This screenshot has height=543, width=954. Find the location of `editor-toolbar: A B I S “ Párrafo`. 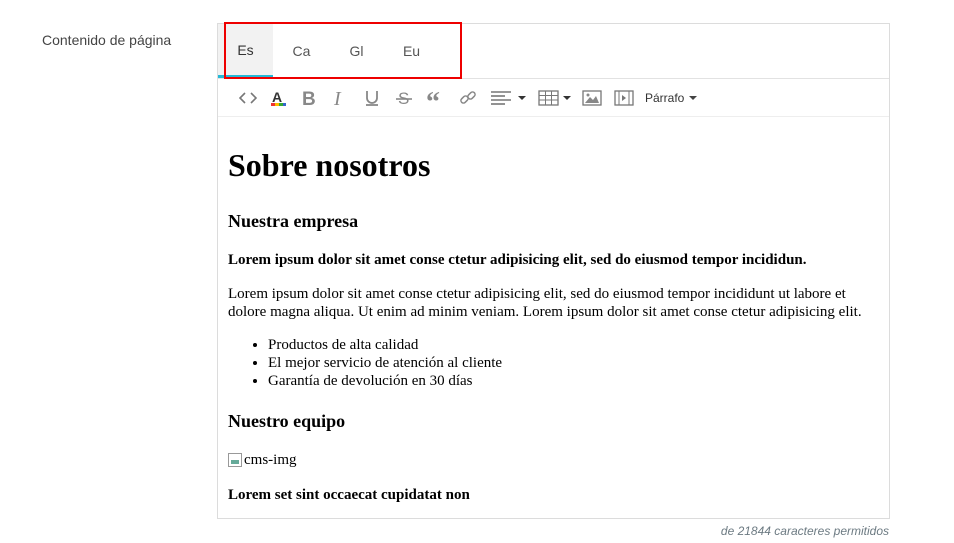

editor-toolbar: A B I S “ Párrafo is located at coordinates (553, 98).